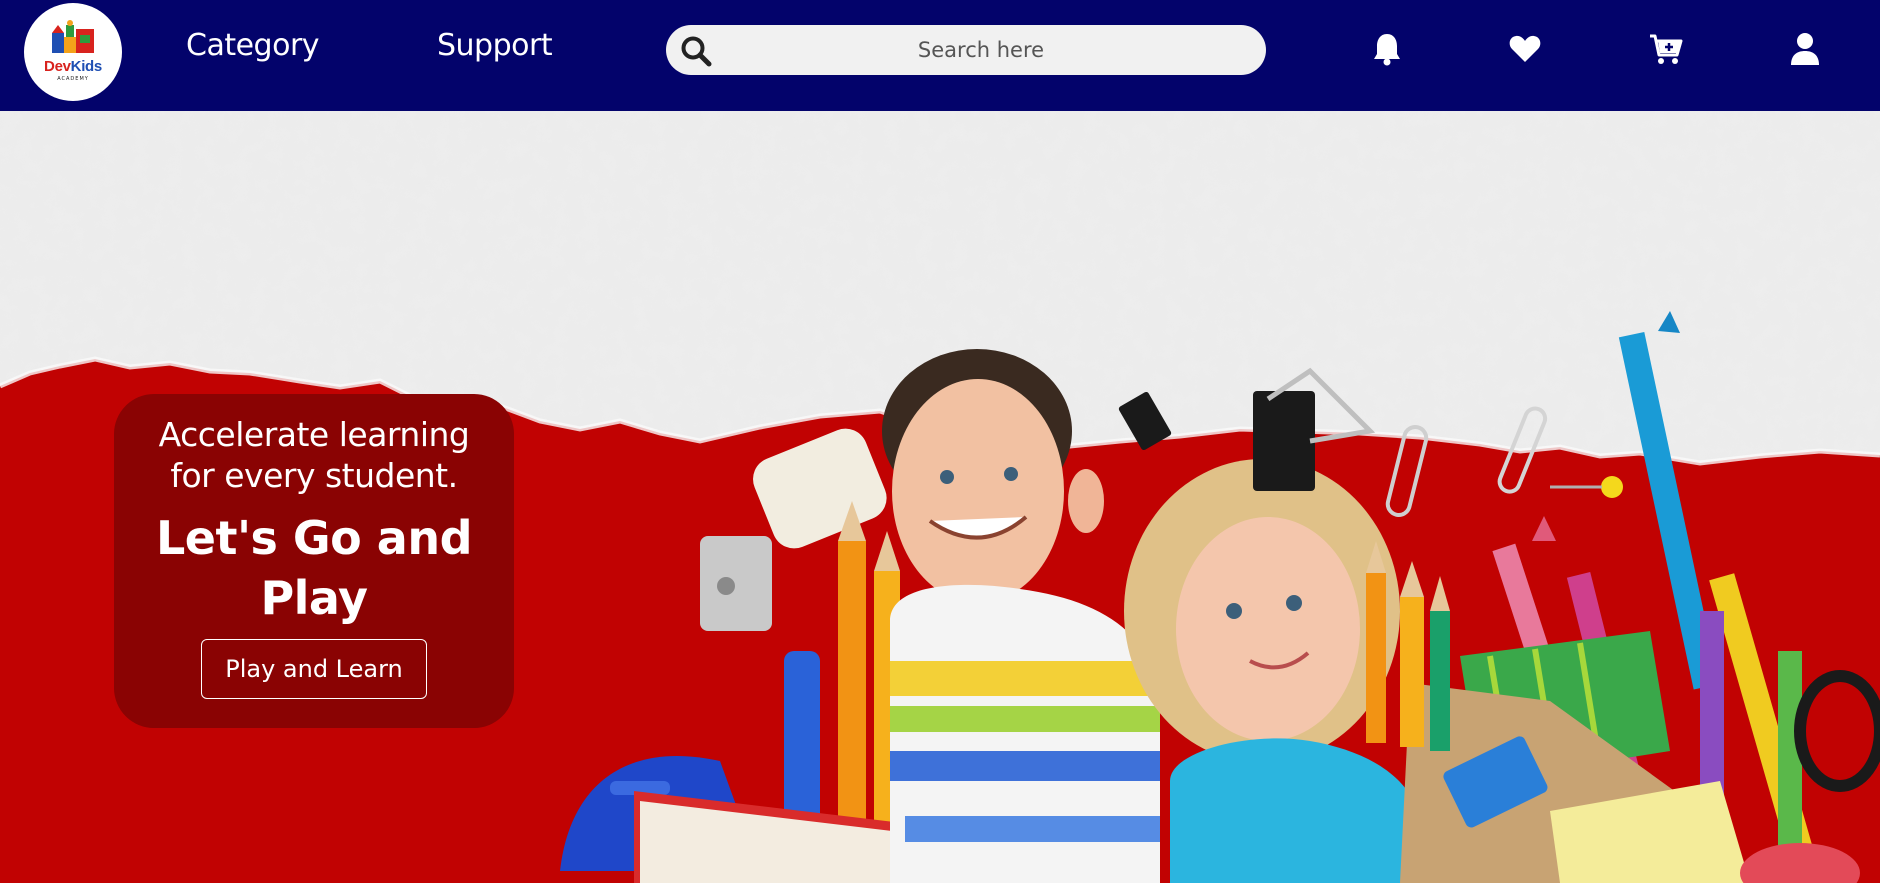  Describe the element at coordinates (495, 45) in the screenshot. I see `nav-support-link: Support` at that location.